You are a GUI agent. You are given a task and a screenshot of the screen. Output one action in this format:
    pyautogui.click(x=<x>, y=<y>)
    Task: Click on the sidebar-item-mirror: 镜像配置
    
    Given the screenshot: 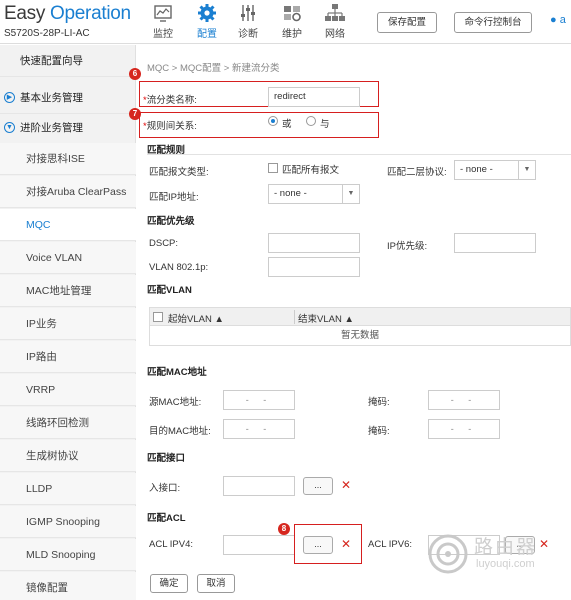 What is the action you would take?
    pyautogui.click(x=68, y=586)
    